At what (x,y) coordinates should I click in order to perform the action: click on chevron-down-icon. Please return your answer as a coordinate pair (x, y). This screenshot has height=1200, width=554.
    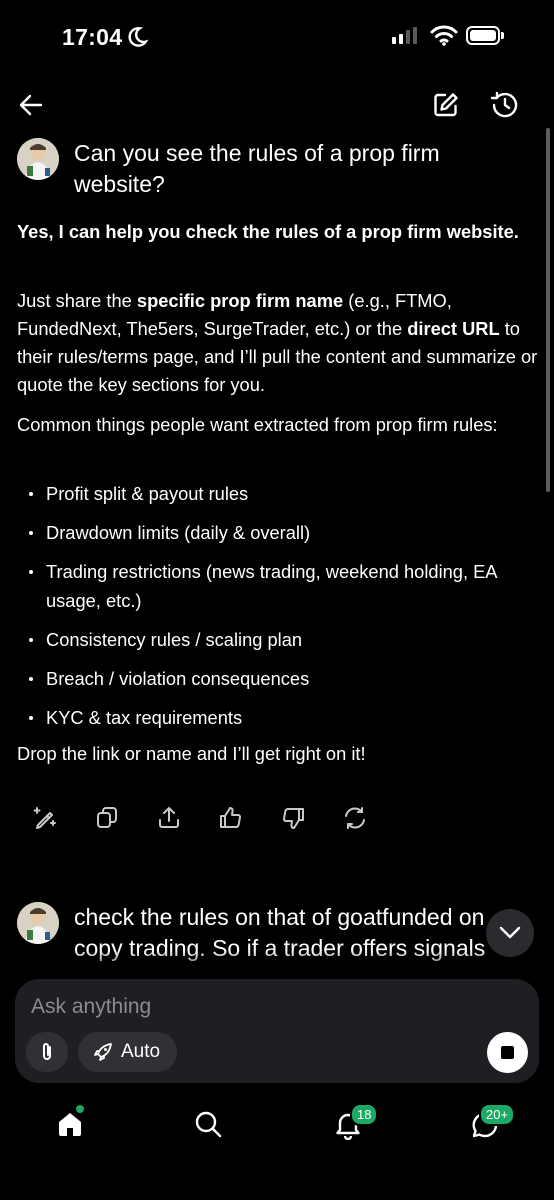
    Looking at the image, I should click on (510, 932).